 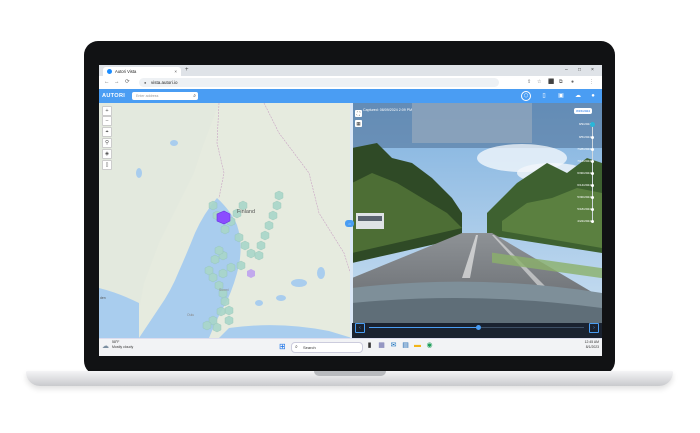 I want to click on laptop-base-notch, so click(x=350, y=373).